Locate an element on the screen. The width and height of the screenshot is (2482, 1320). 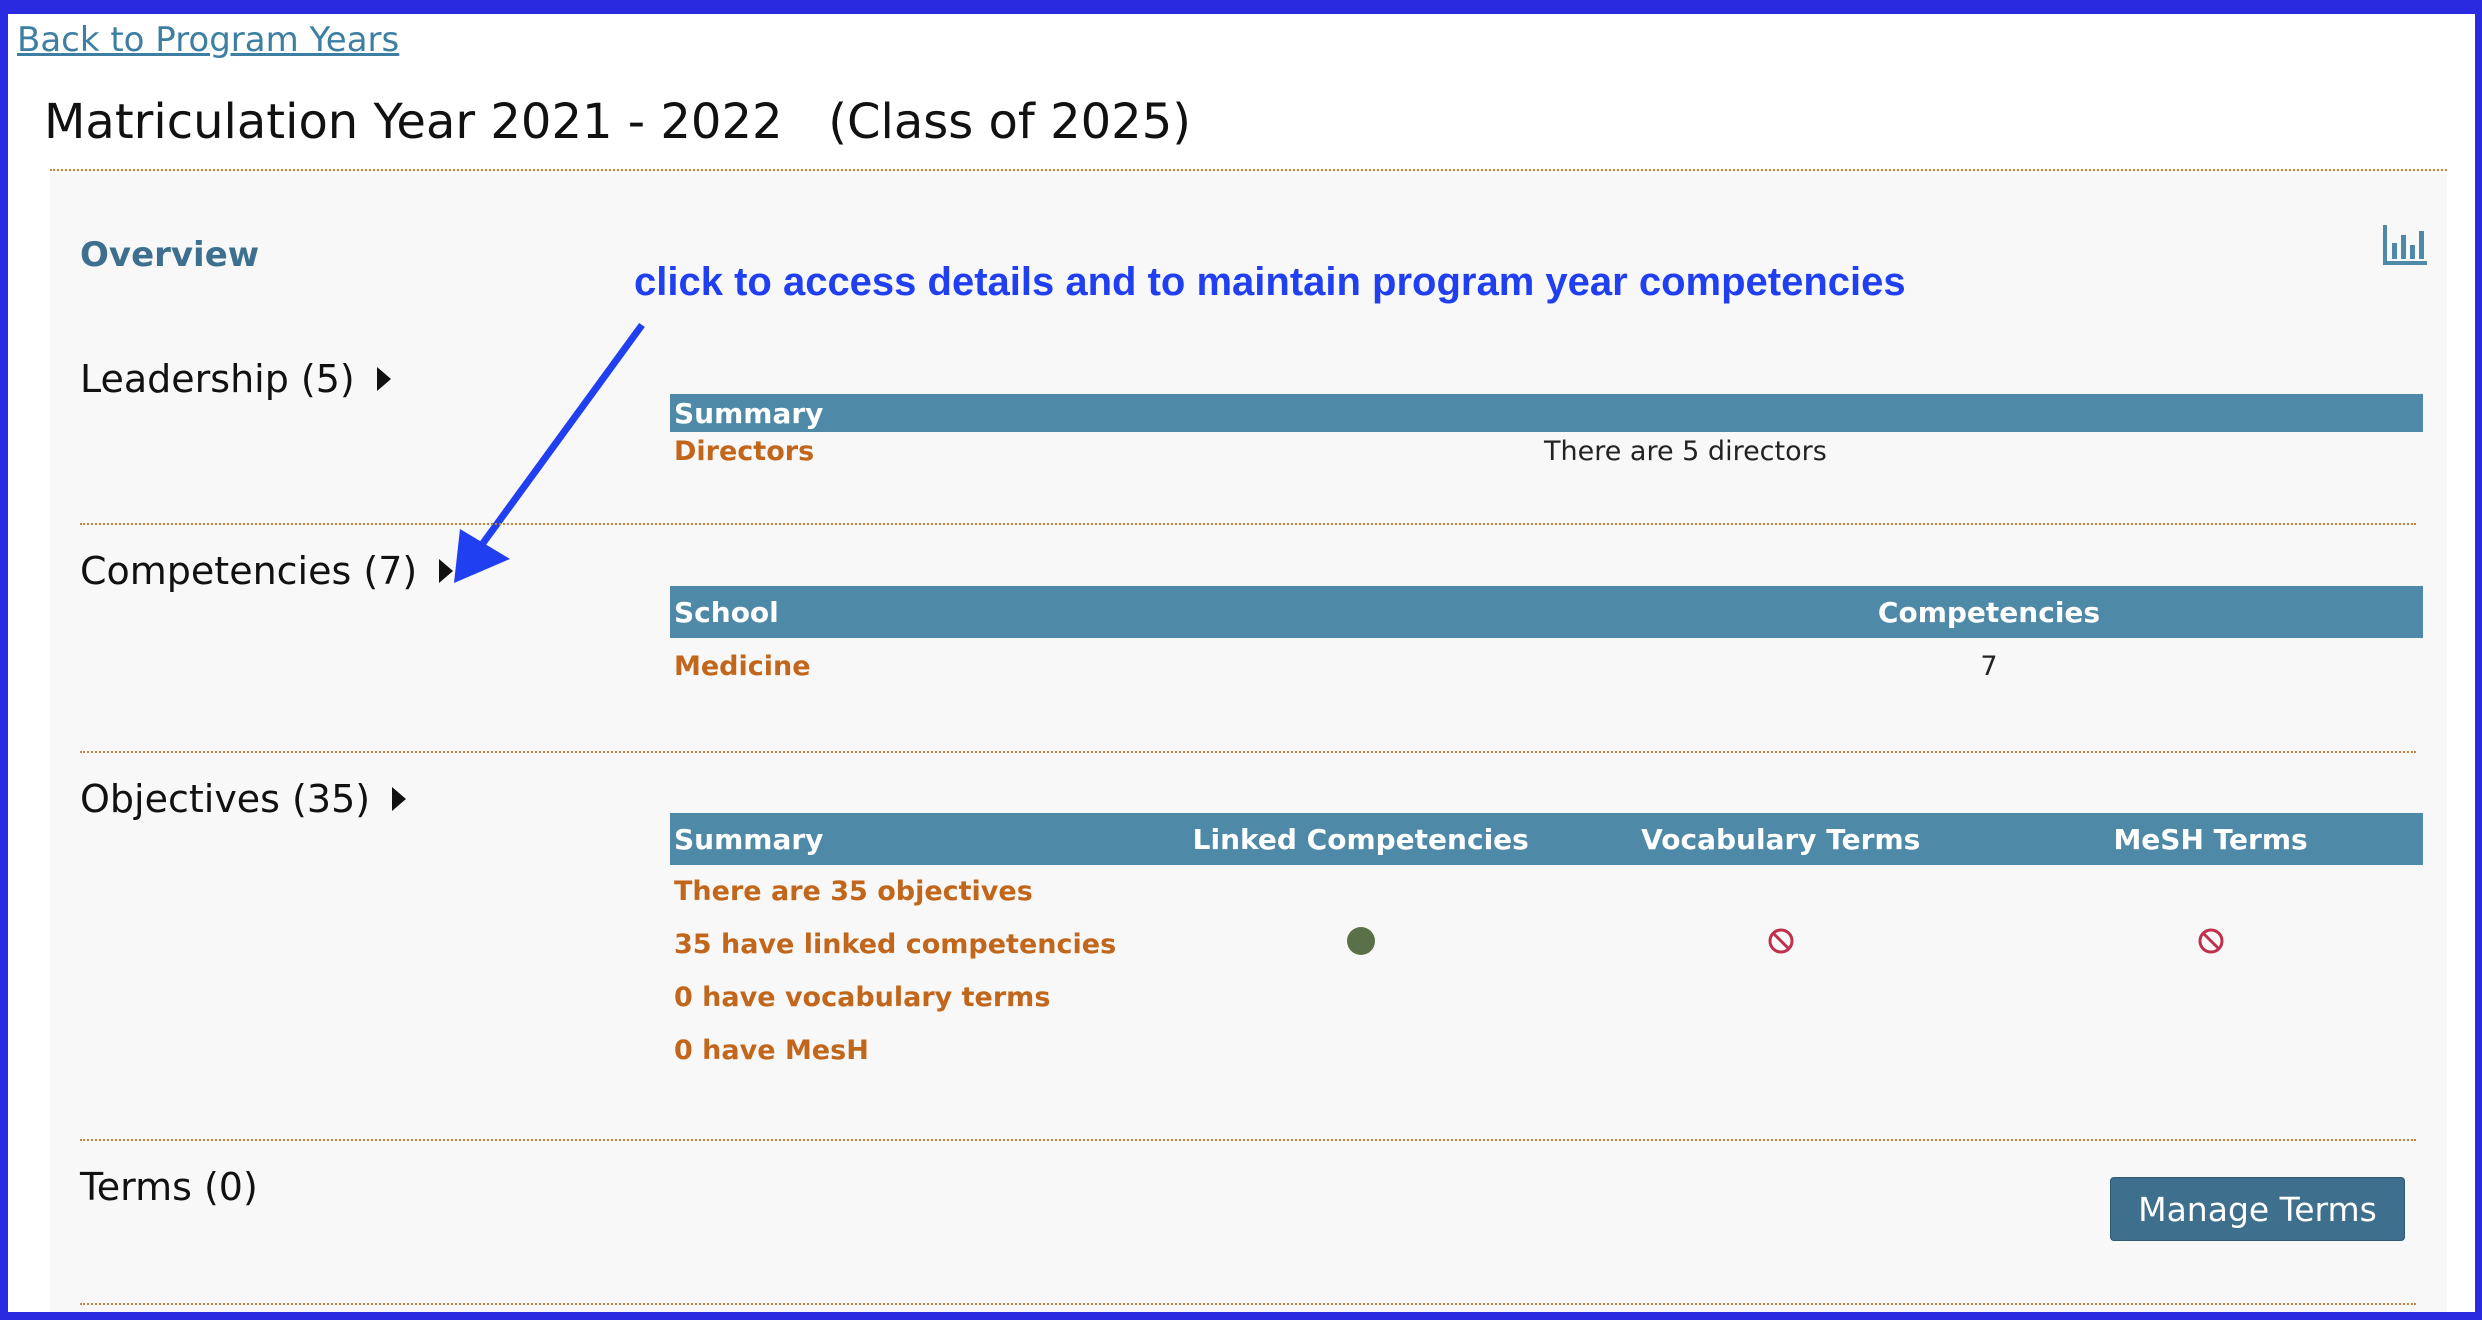
competency-count: 7 is located at coordinates (1989, 666).